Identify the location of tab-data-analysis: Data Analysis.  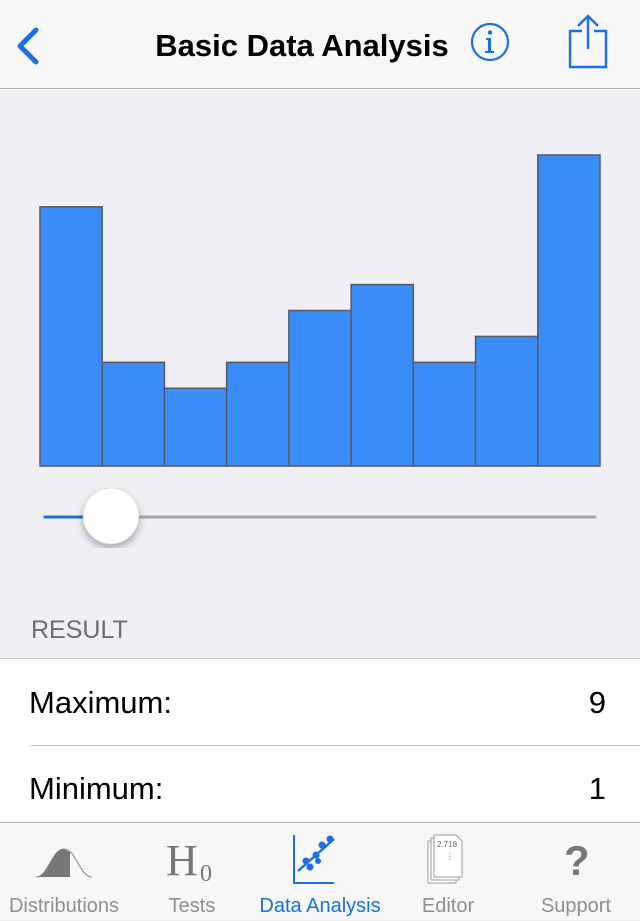
(320, 872).